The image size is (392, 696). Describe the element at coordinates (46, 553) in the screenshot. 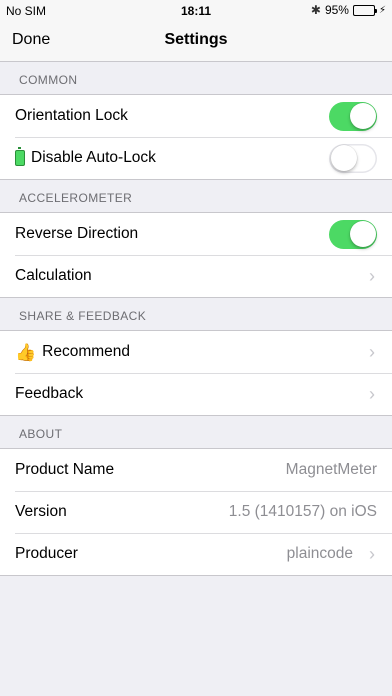

I see `row-label: Producer` at that location.